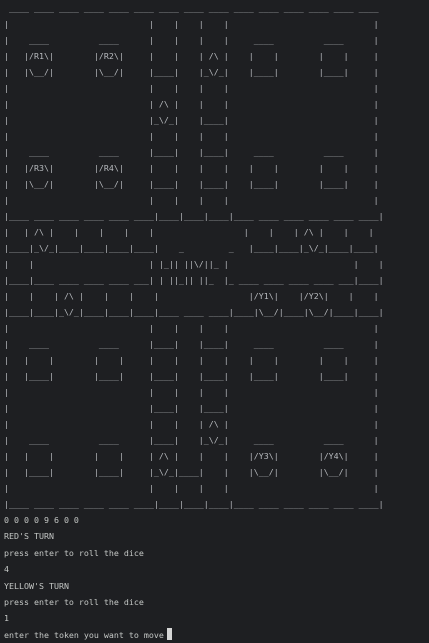 The image size is (429, 643). What do you see at coordinates (191, 120) in the screenshot?
I see `board-line: | |_\/_| |____| |` at bounding box center [191, 120].